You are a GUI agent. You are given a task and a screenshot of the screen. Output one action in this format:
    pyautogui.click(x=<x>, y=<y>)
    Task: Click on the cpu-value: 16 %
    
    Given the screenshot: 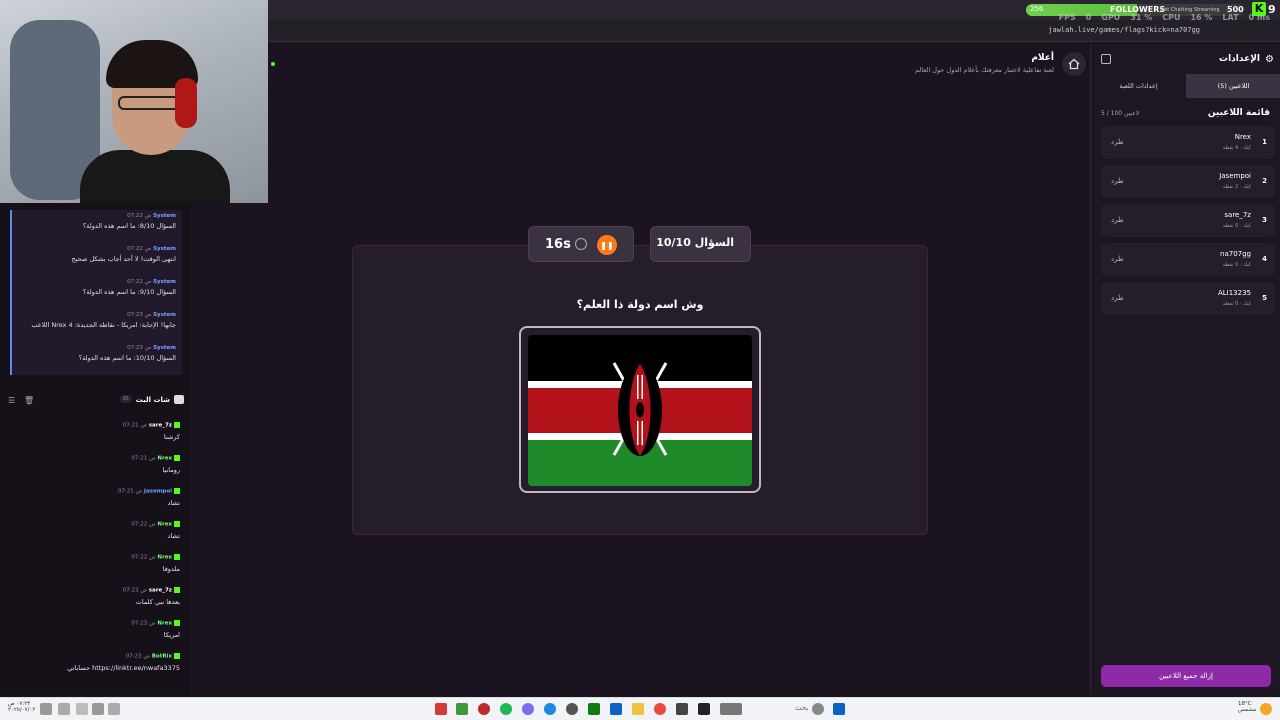 What is the action you would take?
    pyautogui.click(x=1201, y=17)
    